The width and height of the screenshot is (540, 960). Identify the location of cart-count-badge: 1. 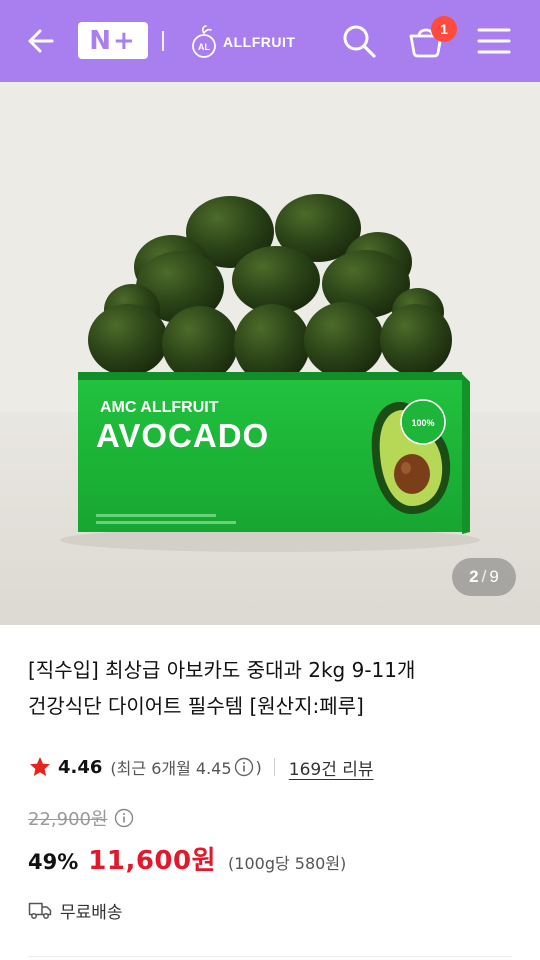
(444, 29).